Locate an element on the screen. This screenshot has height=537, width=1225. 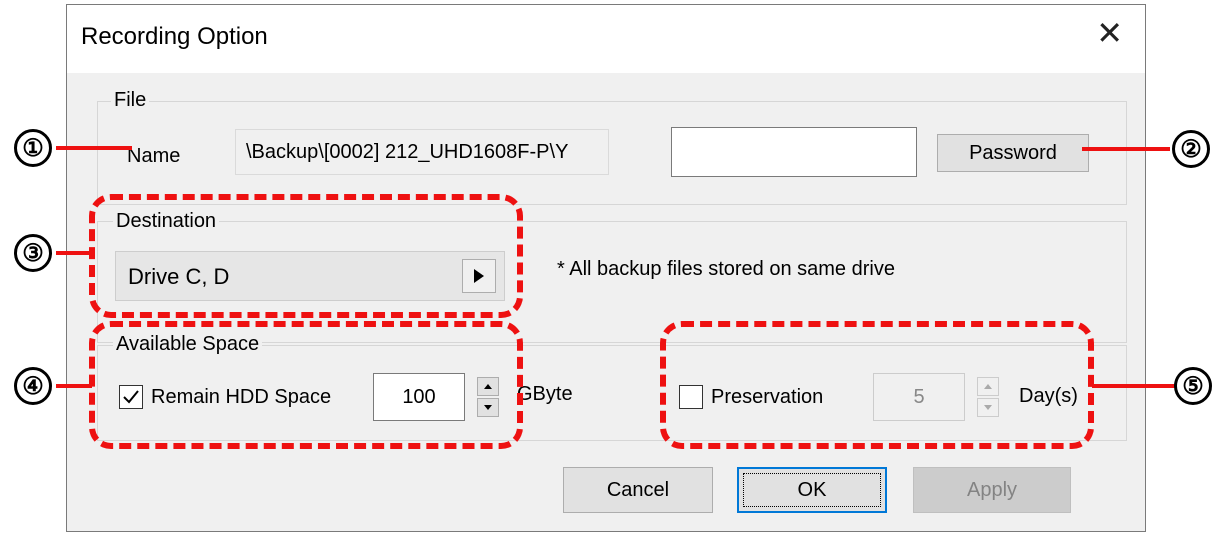
highlight-destination is located at coordinates (306, 256).